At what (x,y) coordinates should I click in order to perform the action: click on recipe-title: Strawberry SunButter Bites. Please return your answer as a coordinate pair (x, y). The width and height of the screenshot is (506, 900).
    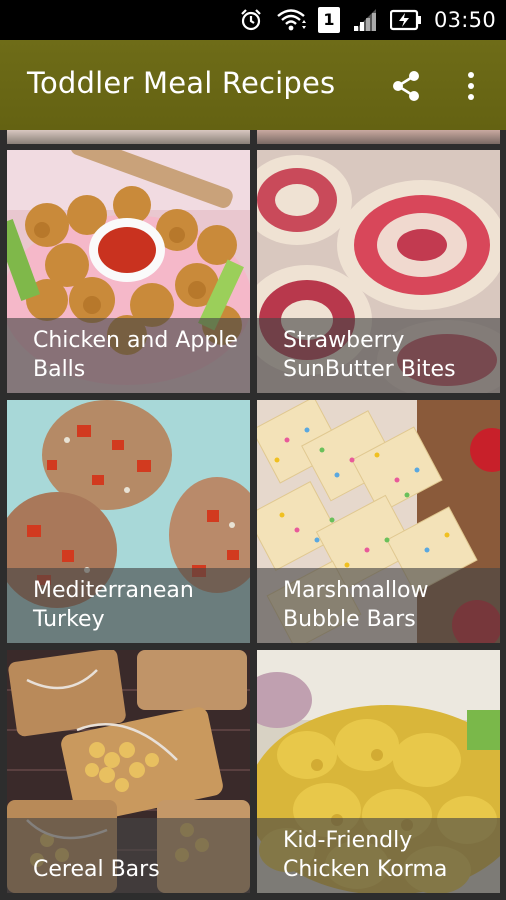
    Looking at the image, I should click on (369, 355).